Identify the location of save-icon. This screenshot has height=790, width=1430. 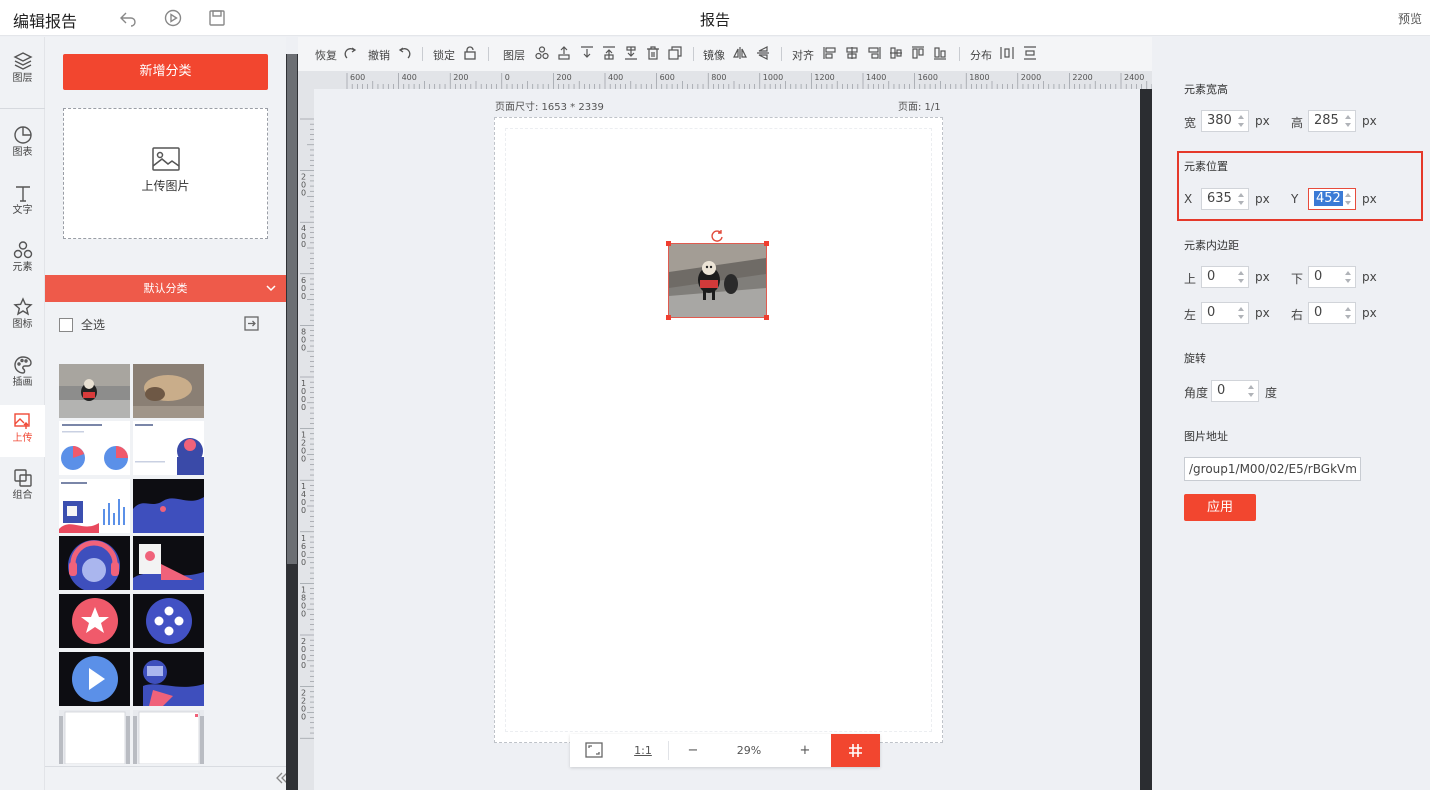
(217, 18).